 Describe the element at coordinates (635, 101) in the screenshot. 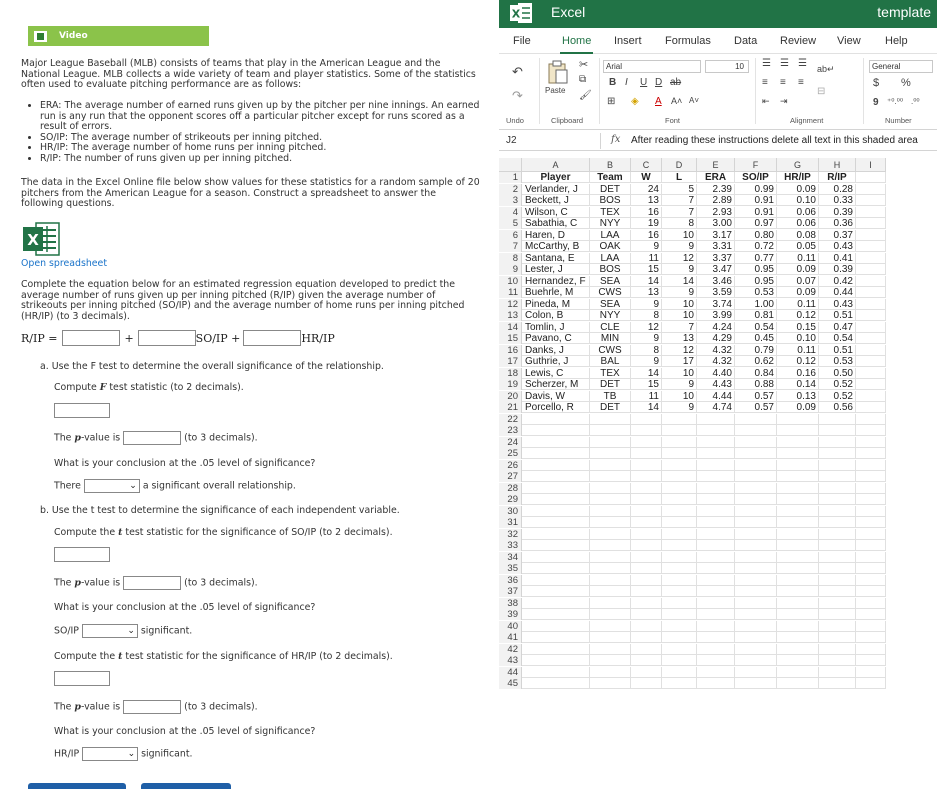

I see `fill-color-icon: ◈` at that location.